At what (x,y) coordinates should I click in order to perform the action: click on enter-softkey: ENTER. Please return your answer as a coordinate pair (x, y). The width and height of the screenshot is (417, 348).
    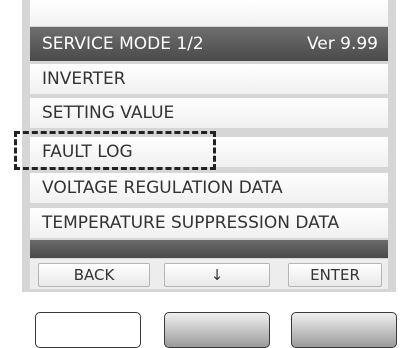
    Looking at the image, I should click on (335, 275).